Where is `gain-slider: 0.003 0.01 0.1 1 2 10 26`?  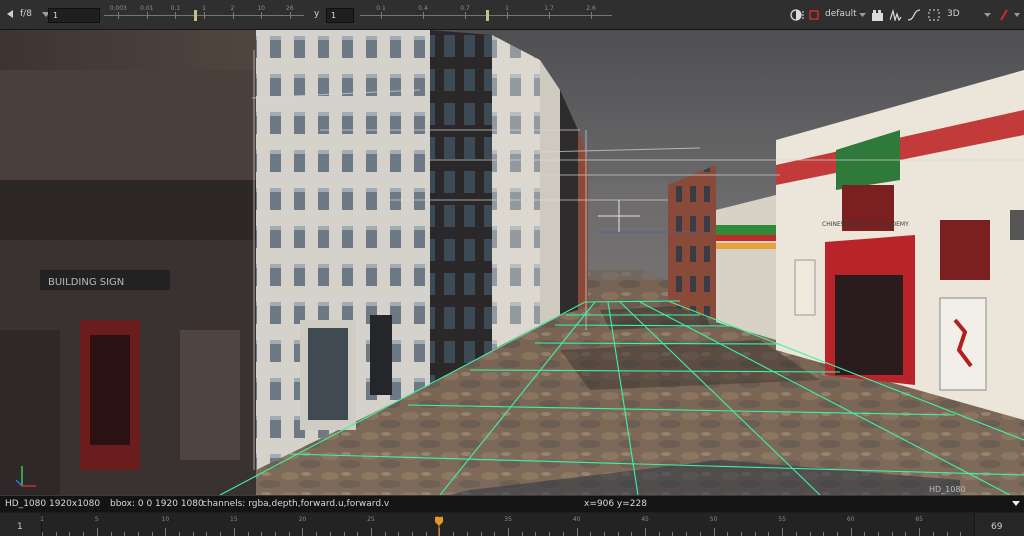
gain-slider: 0.003 0.01 0.1 1 2 10 26 is located at coordinates (204, 13).